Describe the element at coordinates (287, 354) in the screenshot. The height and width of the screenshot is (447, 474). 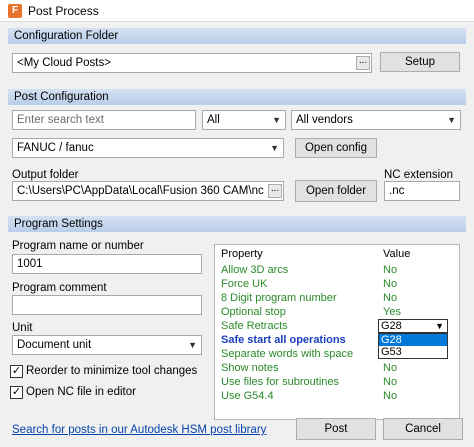
I see `grid-row-property: Separate words with space` at that location.